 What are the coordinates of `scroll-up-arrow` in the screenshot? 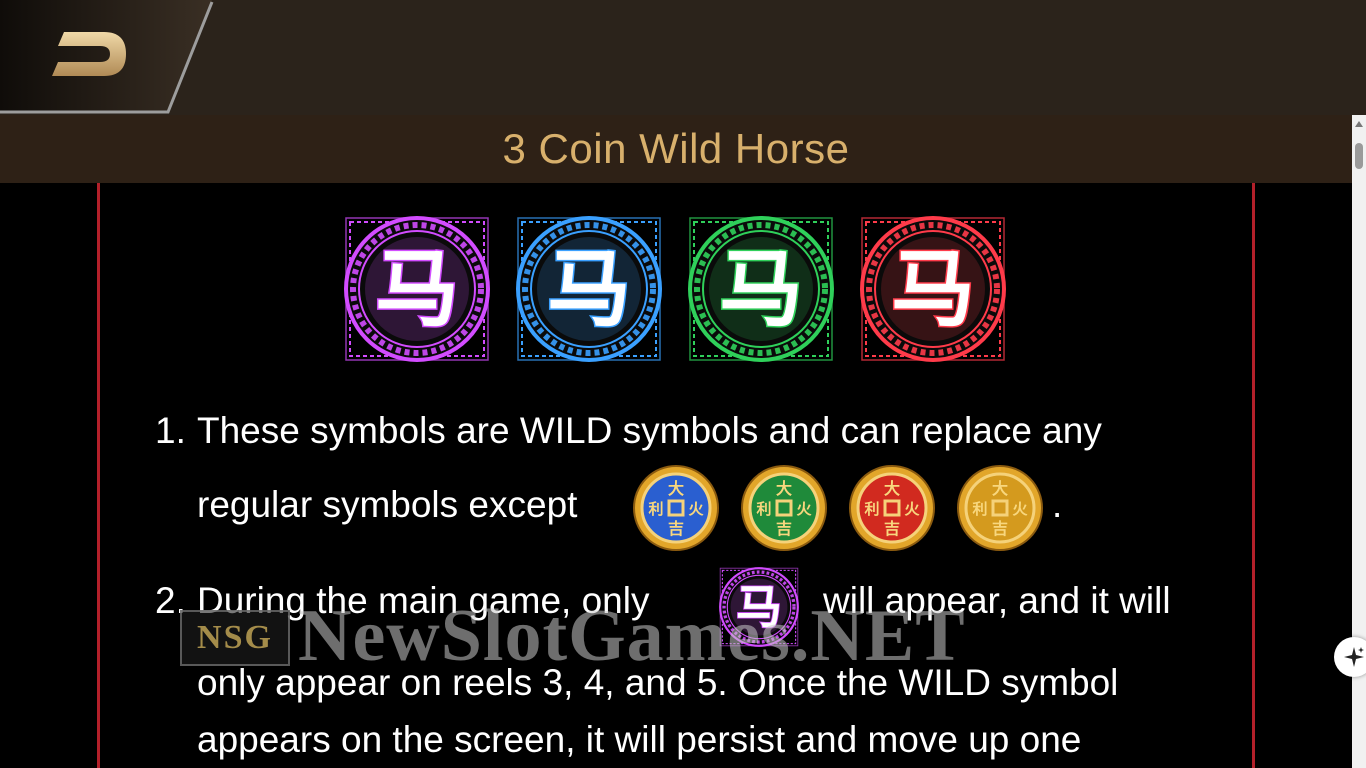 It's located at (1359, 124).